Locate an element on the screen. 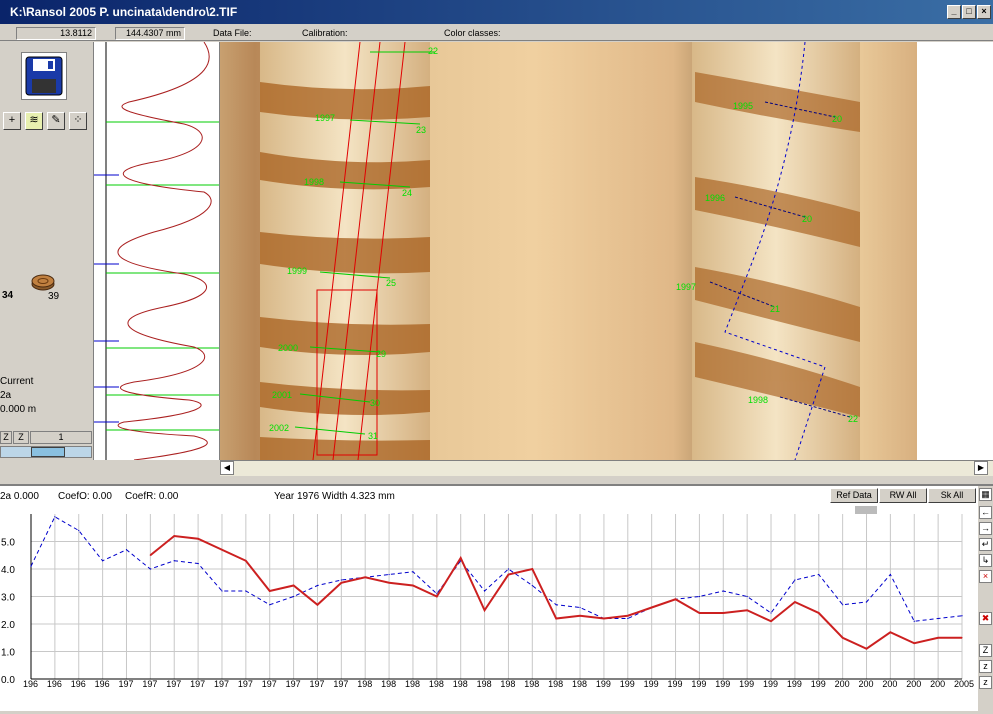  ref-data-button: Ref Data is located at coordinates (854, 495).